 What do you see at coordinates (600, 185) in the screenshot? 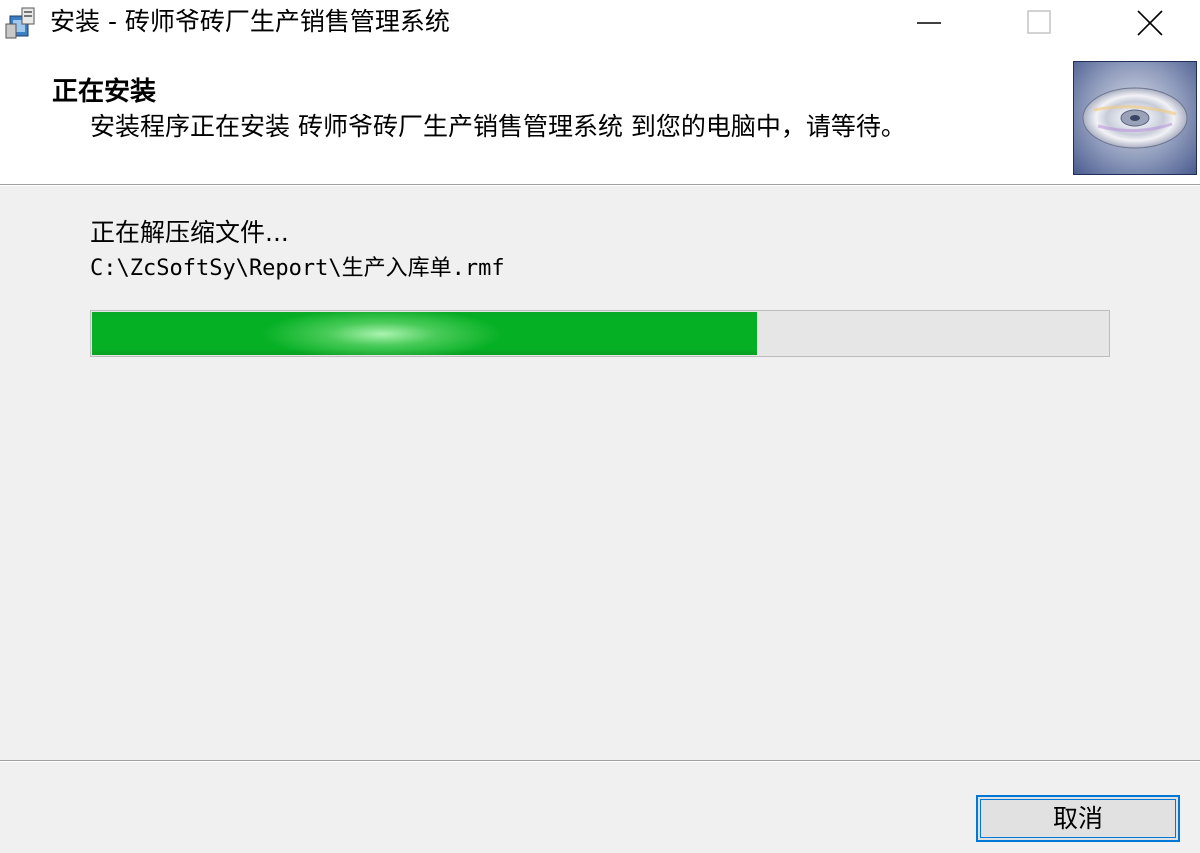
I see `header-separator` at bounding box center [600, 185].